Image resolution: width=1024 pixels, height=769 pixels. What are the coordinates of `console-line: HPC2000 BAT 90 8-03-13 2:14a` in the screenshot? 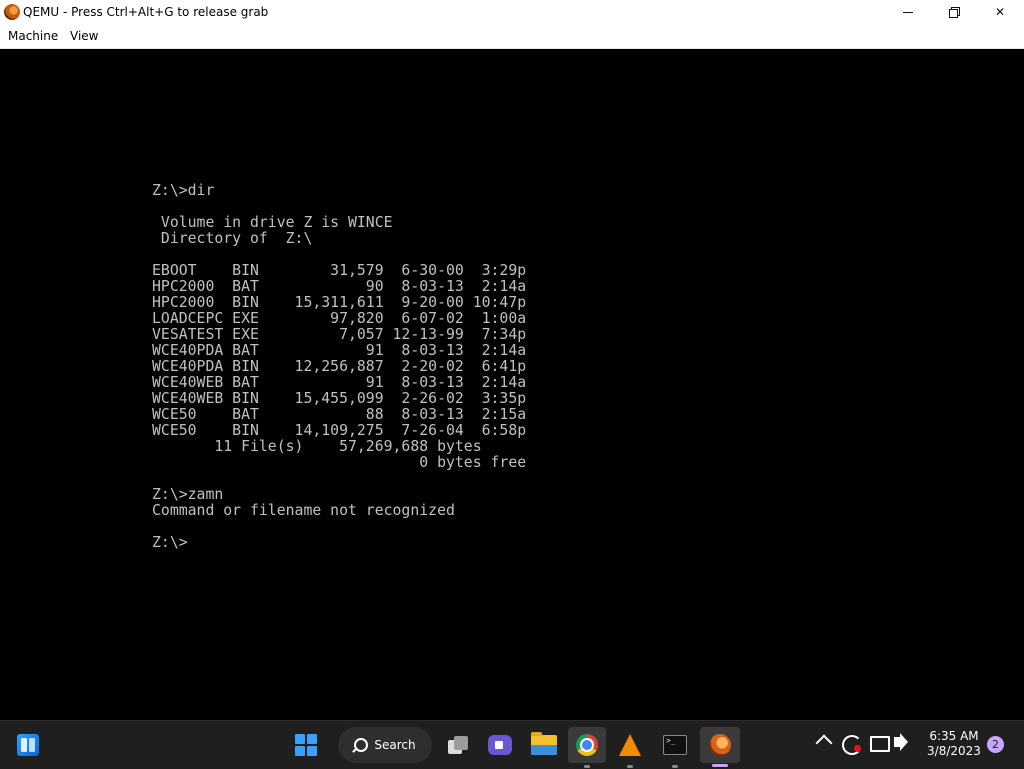 It's located at (339, 286).